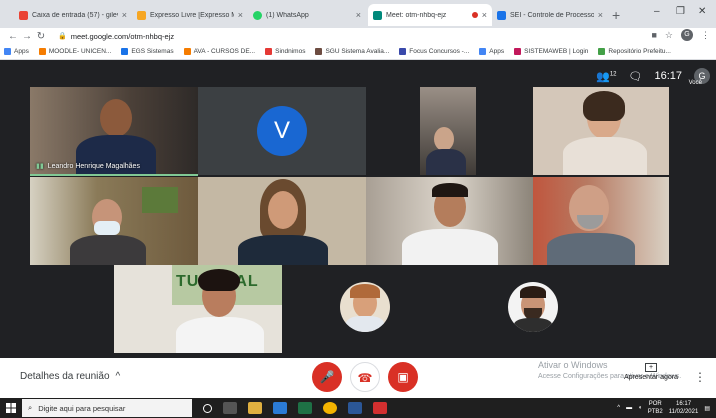 Image resolution: width=716 pixels, height=418 pixels. What do you see at coordinates (327, 377) in the screenshot?
I see `mic-off-button: 🎤` at bounding box center [327, 377].